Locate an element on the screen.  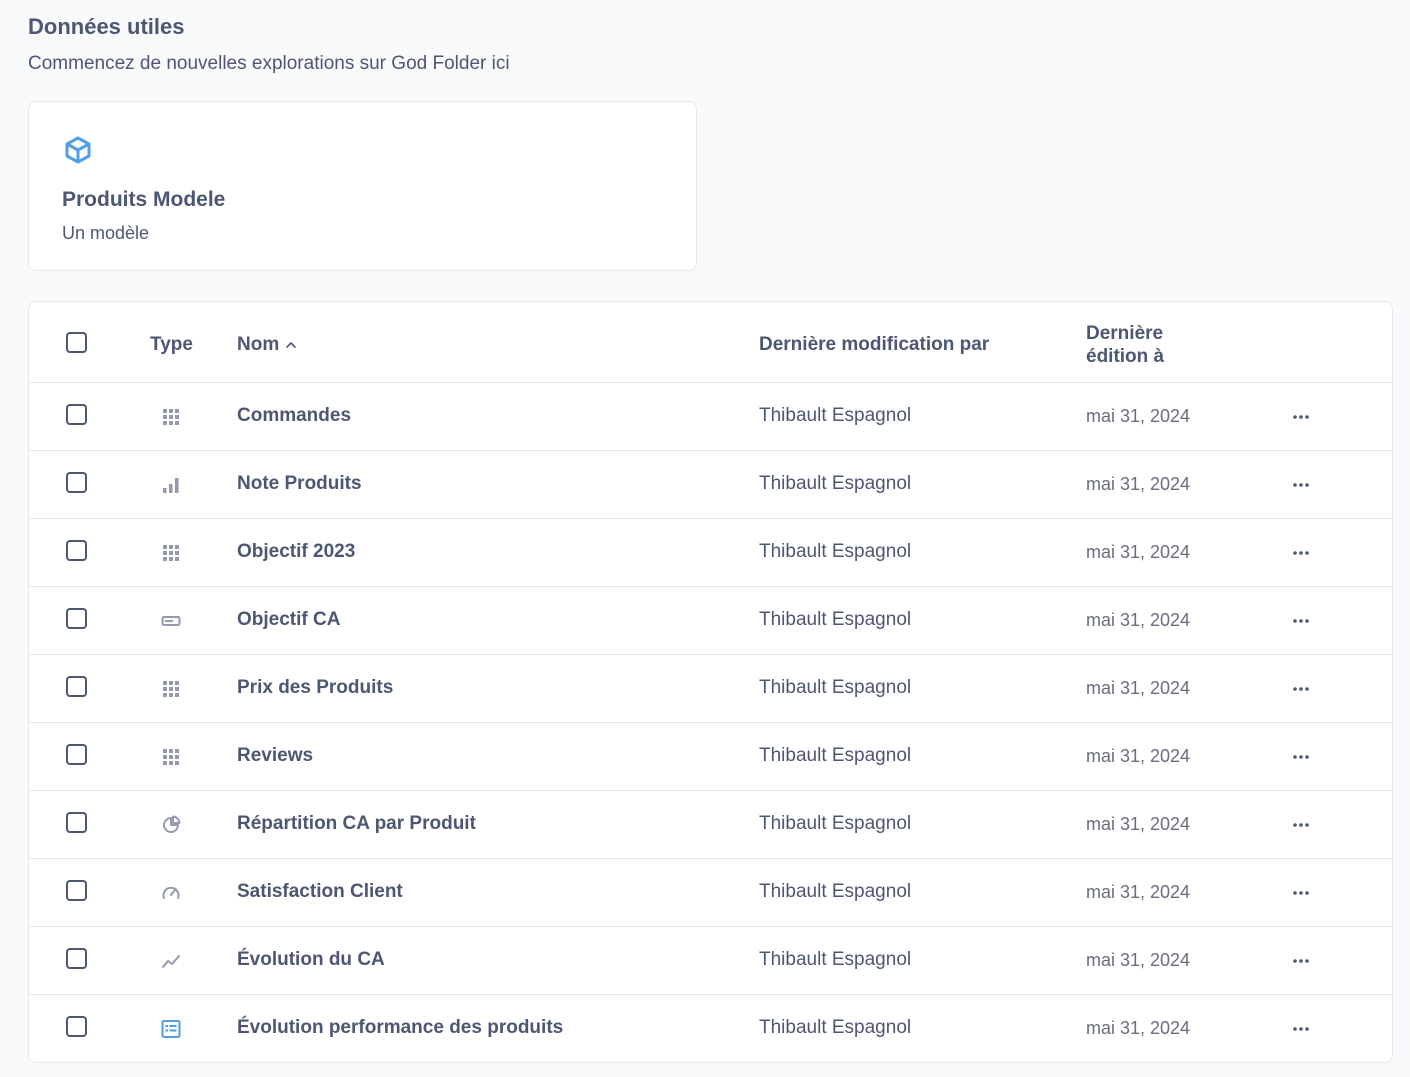
row-name: Objectif 2023 is located at coordinates (296, 552).